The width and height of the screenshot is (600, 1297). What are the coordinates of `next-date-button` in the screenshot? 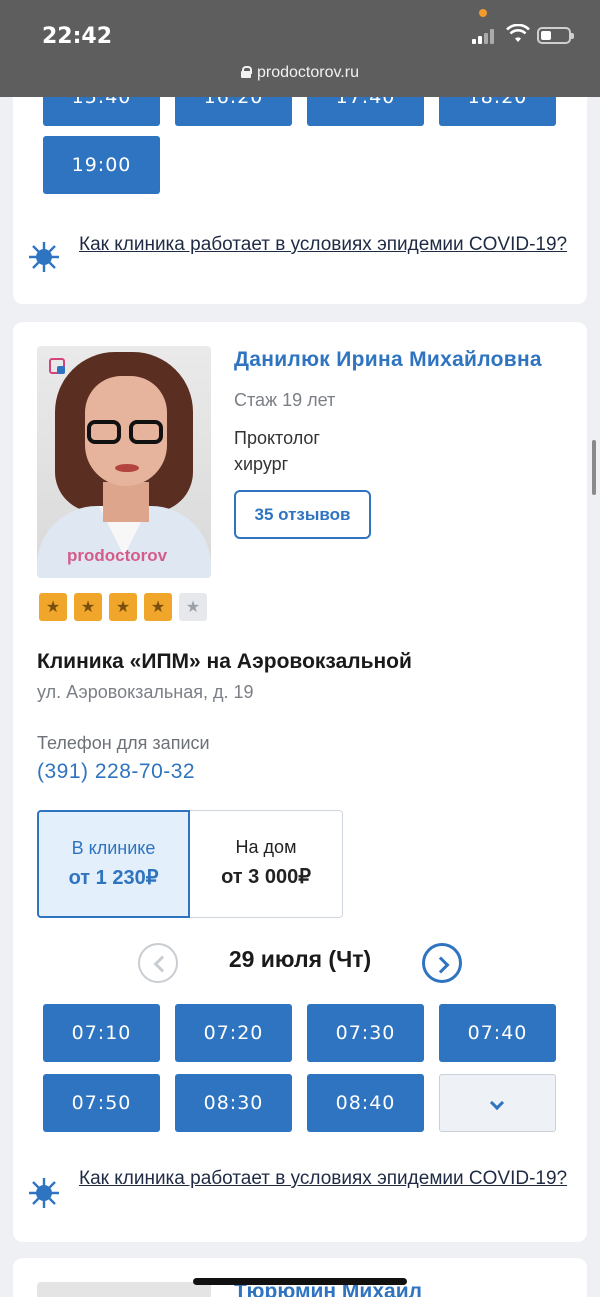 It's located at (442, 963).